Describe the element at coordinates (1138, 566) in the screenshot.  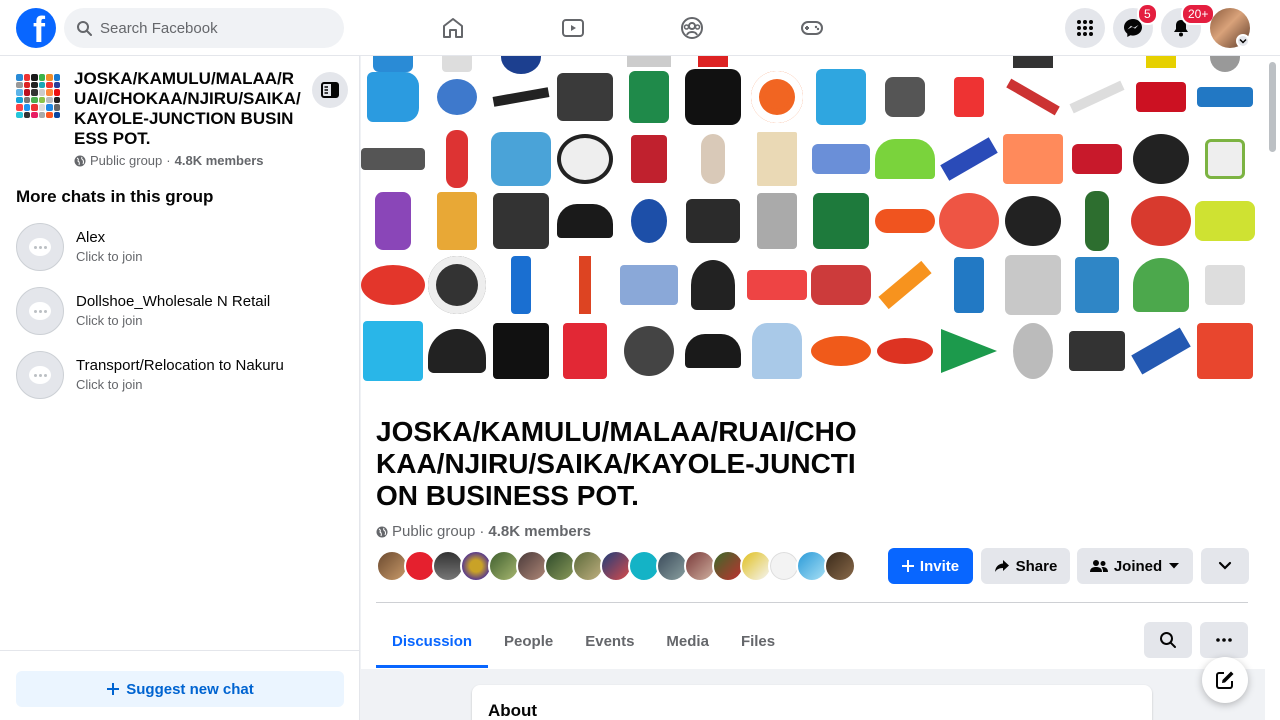
I see `joined-label: Joined` at that location.